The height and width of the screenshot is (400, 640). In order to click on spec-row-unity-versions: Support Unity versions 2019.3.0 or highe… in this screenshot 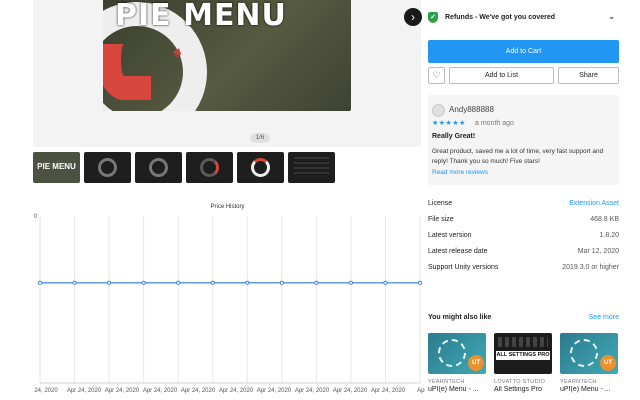, I will do `click(523, 270)`.